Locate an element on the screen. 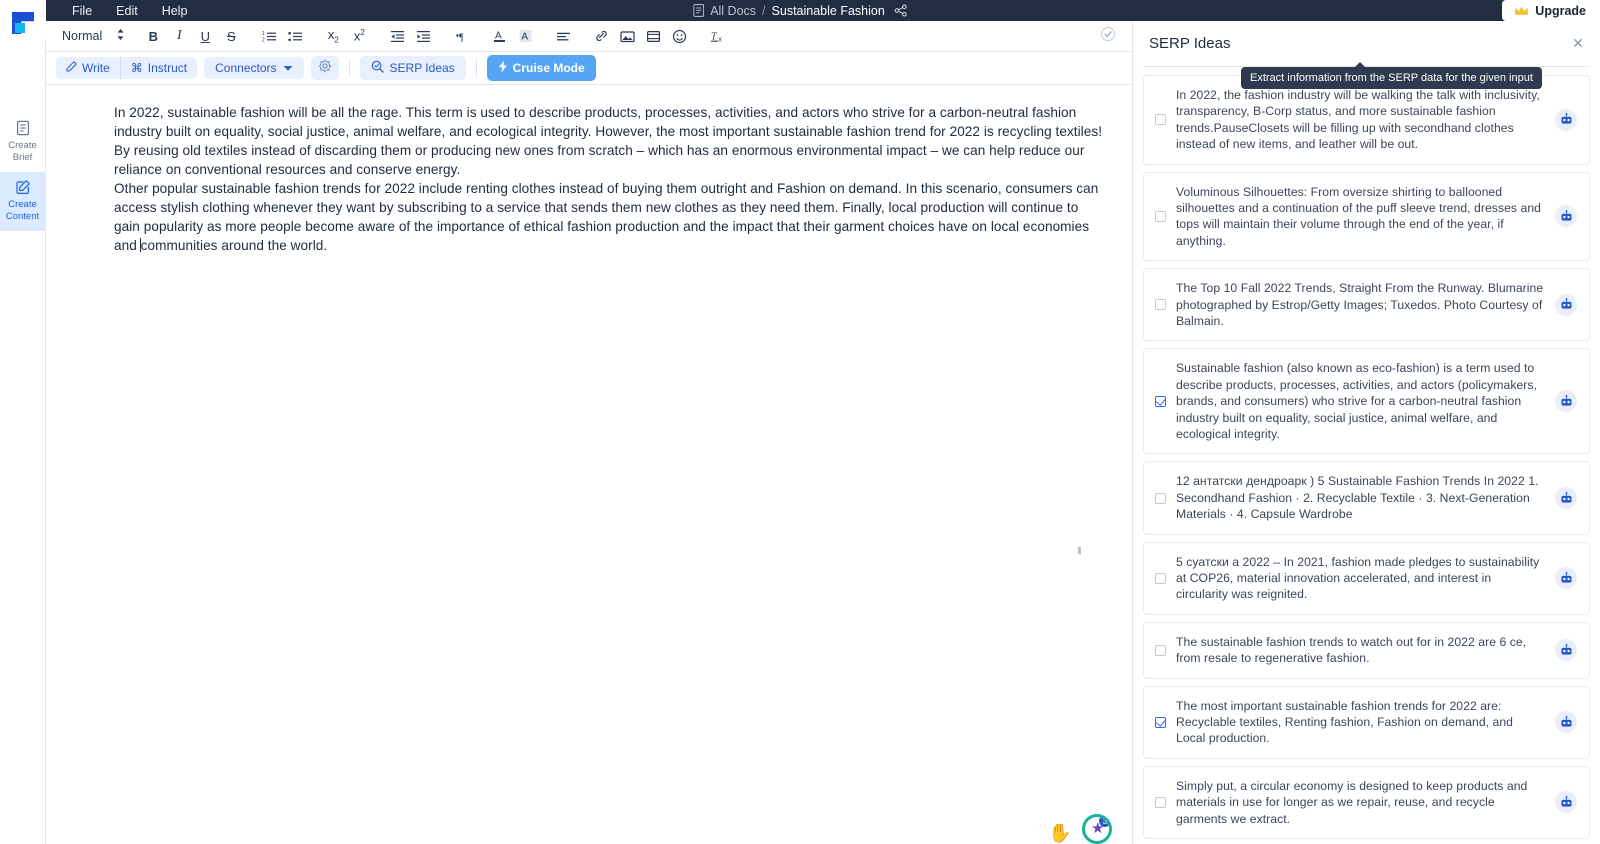  serp-ideas-label: SERP Ideas is located at coordinates (422, 68).